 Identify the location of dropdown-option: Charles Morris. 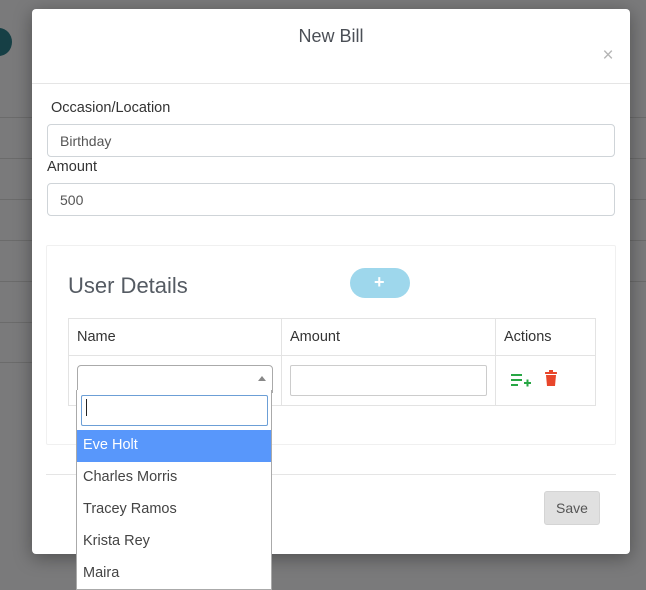
(174, 478).